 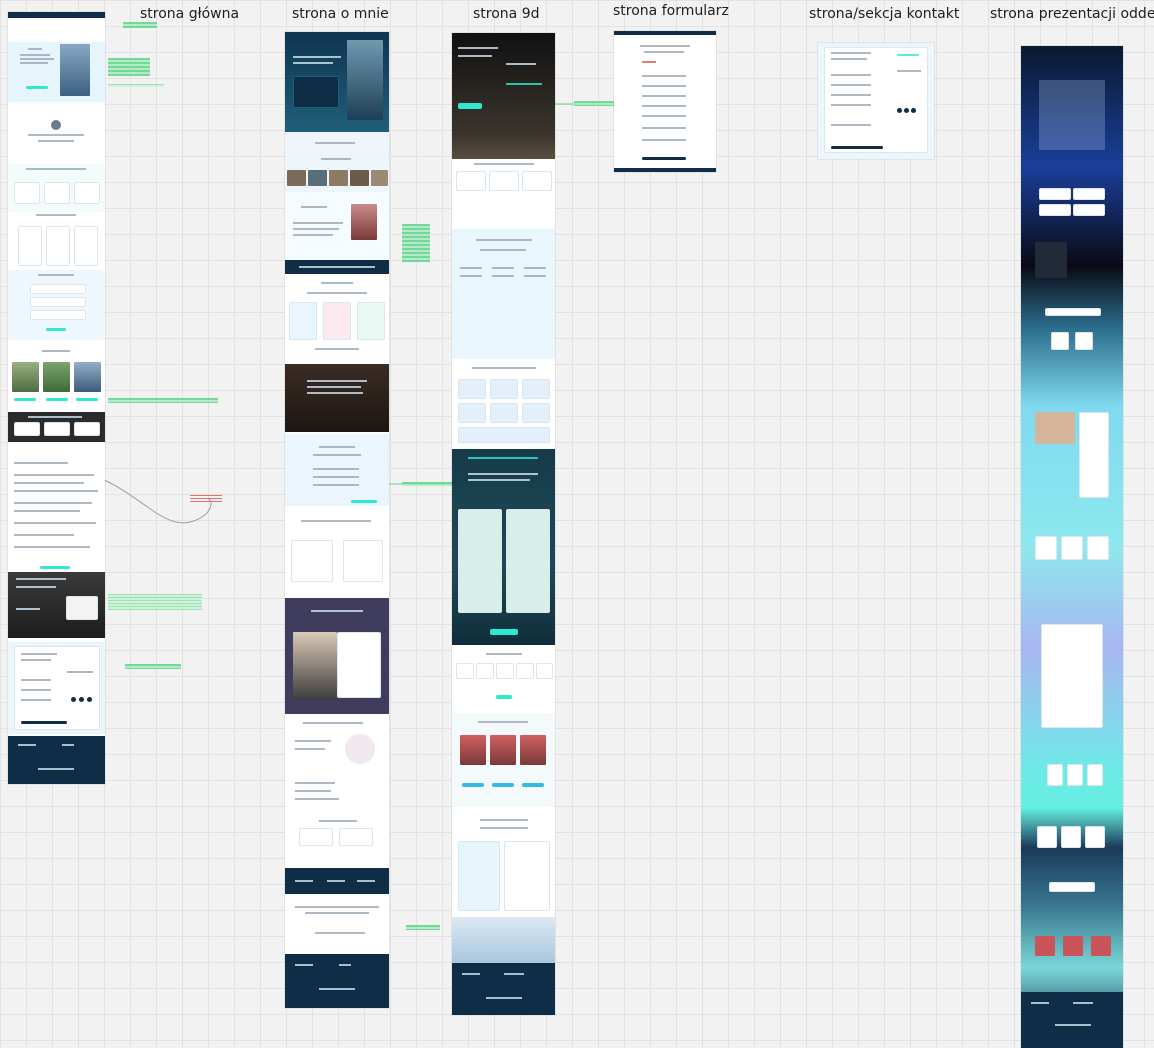 I want to click on frame-home, so click(x=56, y=398).